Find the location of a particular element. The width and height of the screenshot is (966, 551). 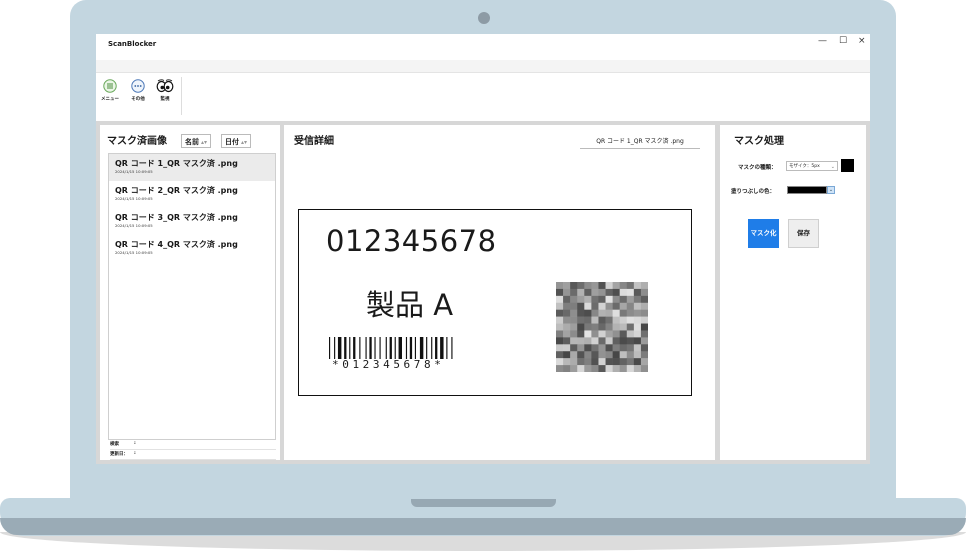

mask-type-label: マスクの種類： is located at coordinates (757, 168).